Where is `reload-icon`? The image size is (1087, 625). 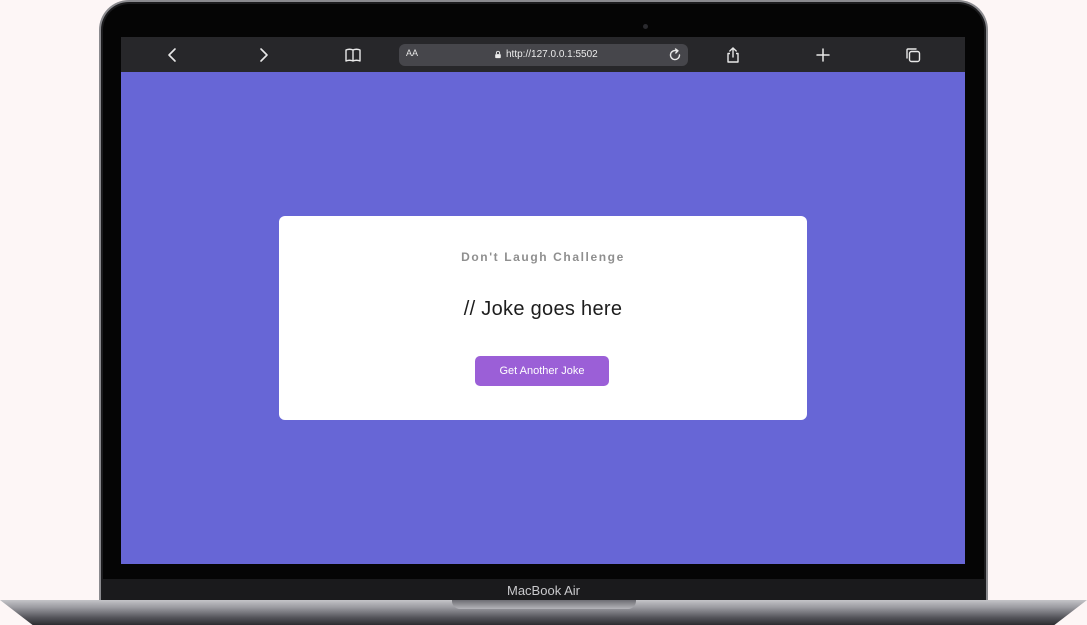
reload-icon is located at coordinates (675, 55).